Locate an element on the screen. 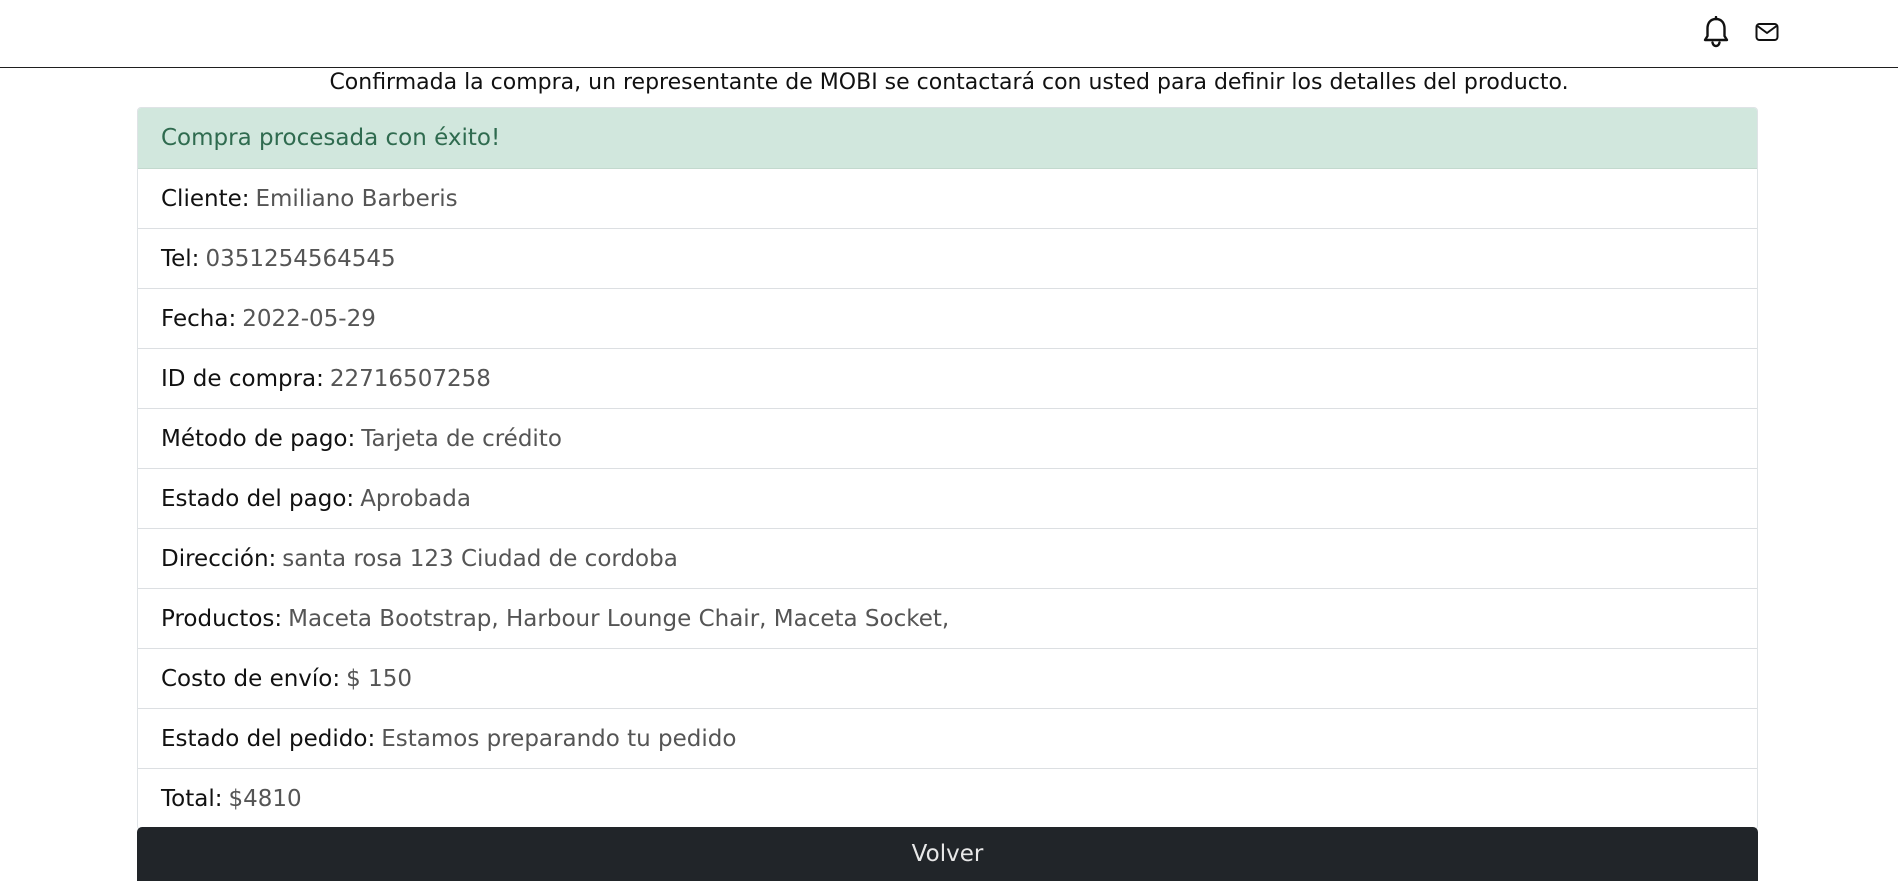  detail-label: Estado del pedido: is located at coordinates (268, 738).